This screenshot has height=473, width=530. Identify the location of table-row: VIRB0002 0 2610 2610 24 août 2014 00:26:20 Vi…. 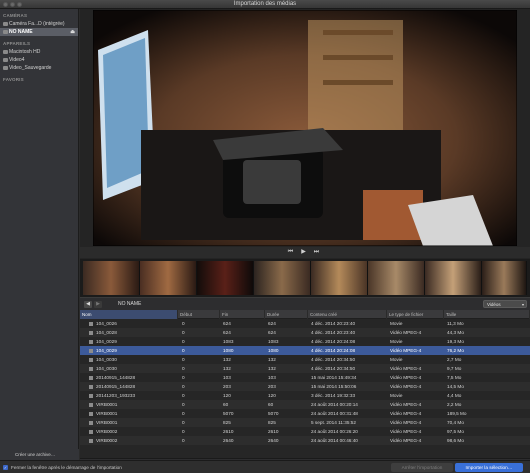
(305, 431).